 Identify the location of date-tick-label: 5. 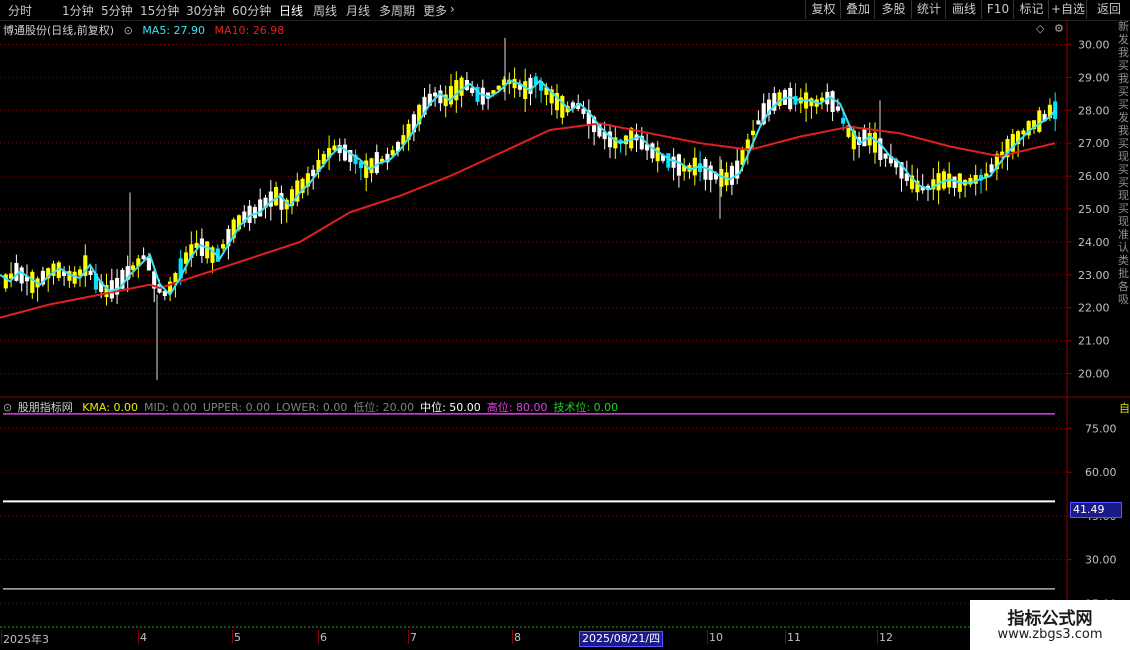
(237, 637).